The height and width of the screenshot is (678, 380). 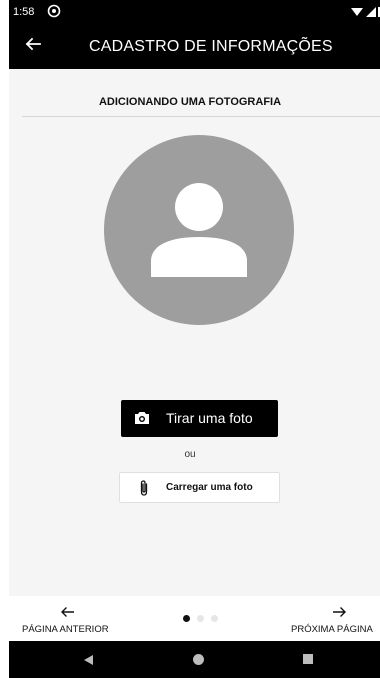 What do you see at coordinates (198, 659) in the screenshot?
I see `system-home-icon` at bounding box center [198, 659].